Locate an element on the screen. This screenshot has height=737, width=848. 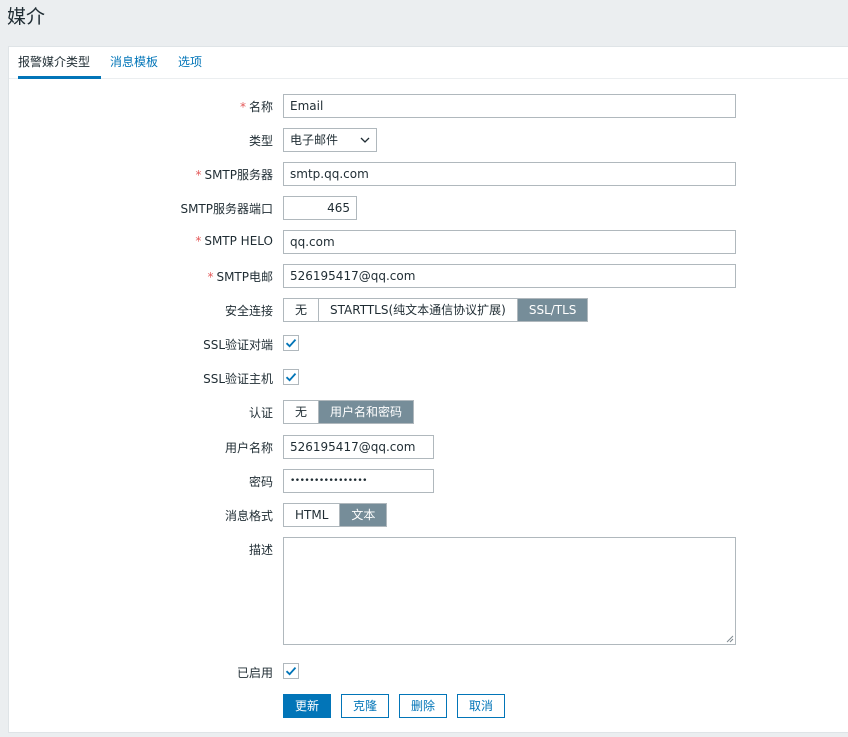
security-option-ssl-tls: SSL/TLS is located at coordinates (552, 310).